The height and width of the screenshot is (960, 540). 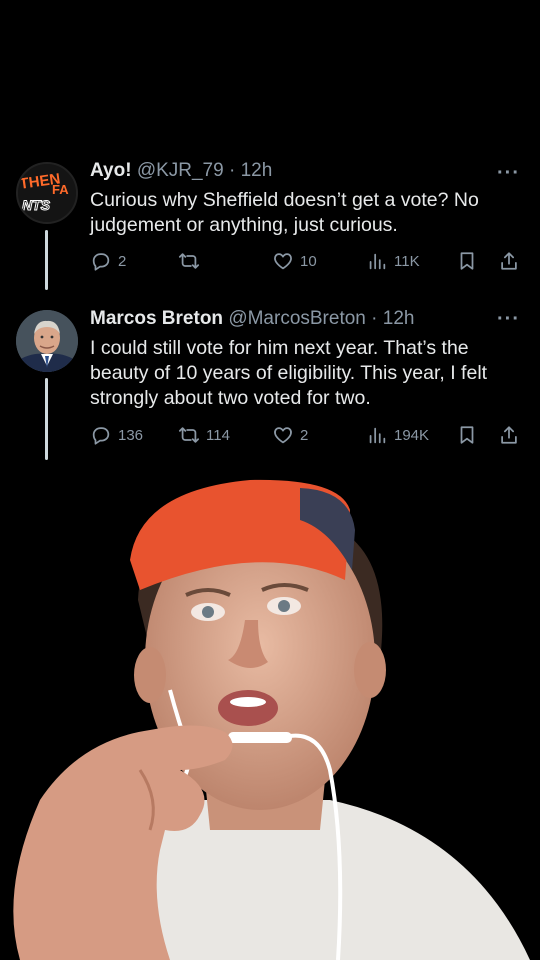 I want to click on avatar, so click(x=47, y=341).